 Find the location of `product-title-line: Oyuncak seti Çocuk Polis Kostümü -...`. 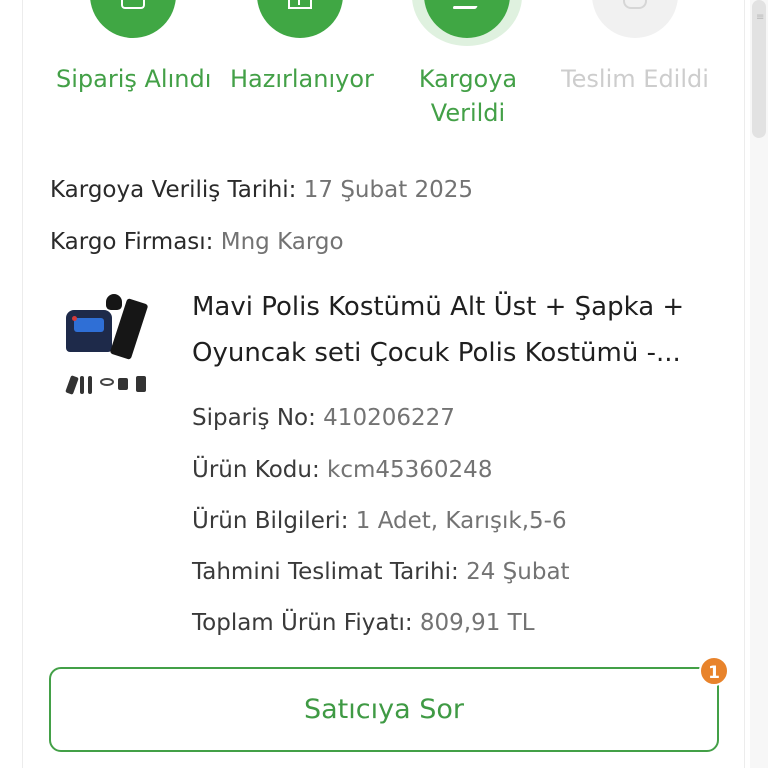

product-title-line: Oyuncak seti Çocuk Polis Kostümü -... is located at coordinates (436, 353).